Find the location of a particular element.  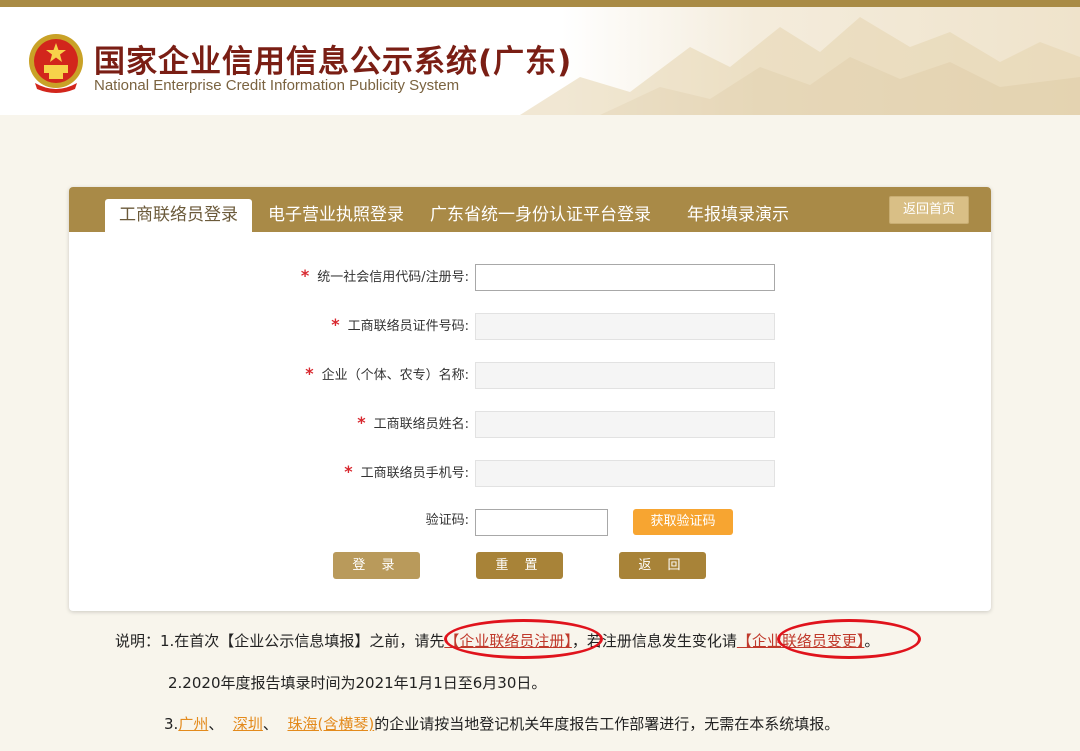

national-emblem-icon is located at coordinates (56, 63).